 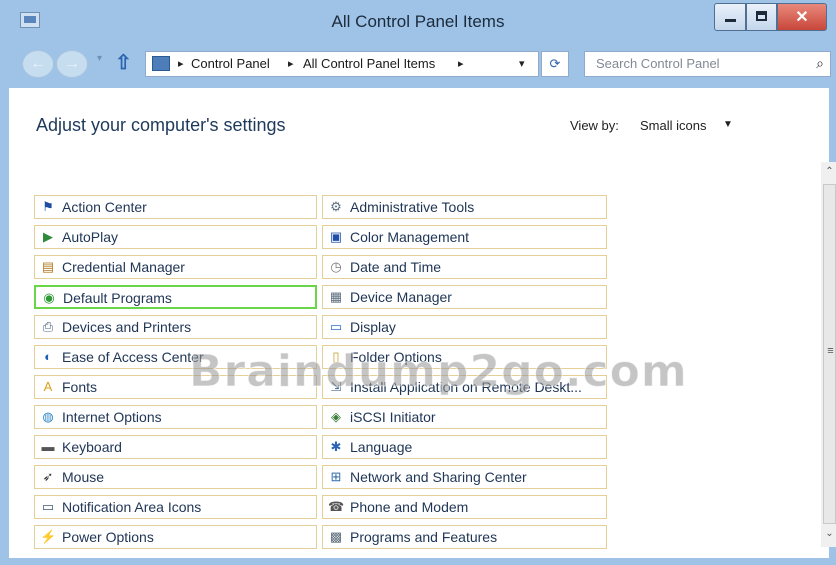 I want to click on title-bar: All Control Panel Items ✕, so click(x=418, y=22).